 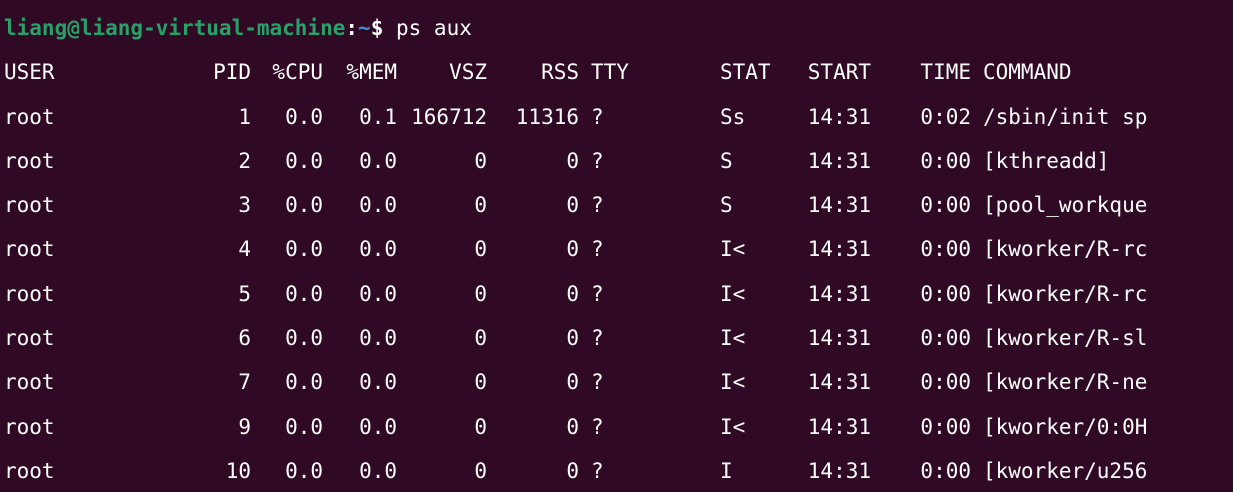 What do you see at coordinates (1027, 72) in the screenshot?
I see `header-command: COMMAND` at bounding box center [1027, 72].